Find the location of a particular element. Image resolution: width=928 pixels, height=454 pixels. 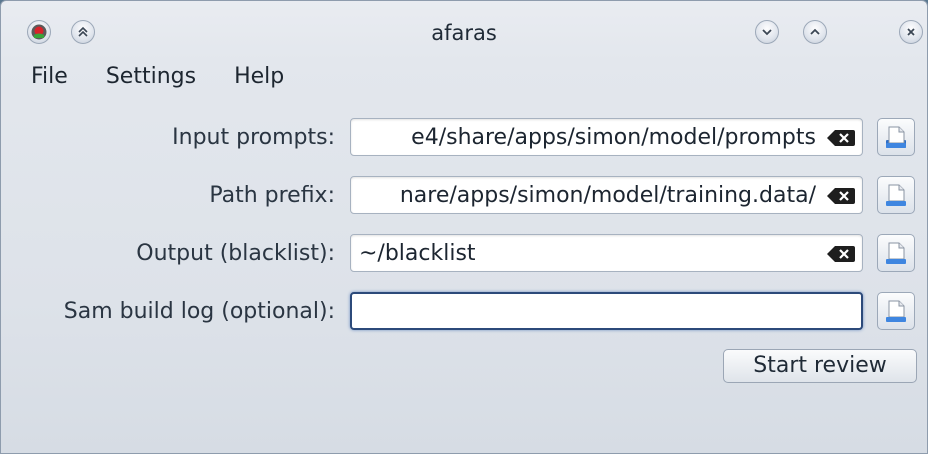

input-prompts-value: e4/share/apps/simon/model/prompts is located at coordinates (613, 137).